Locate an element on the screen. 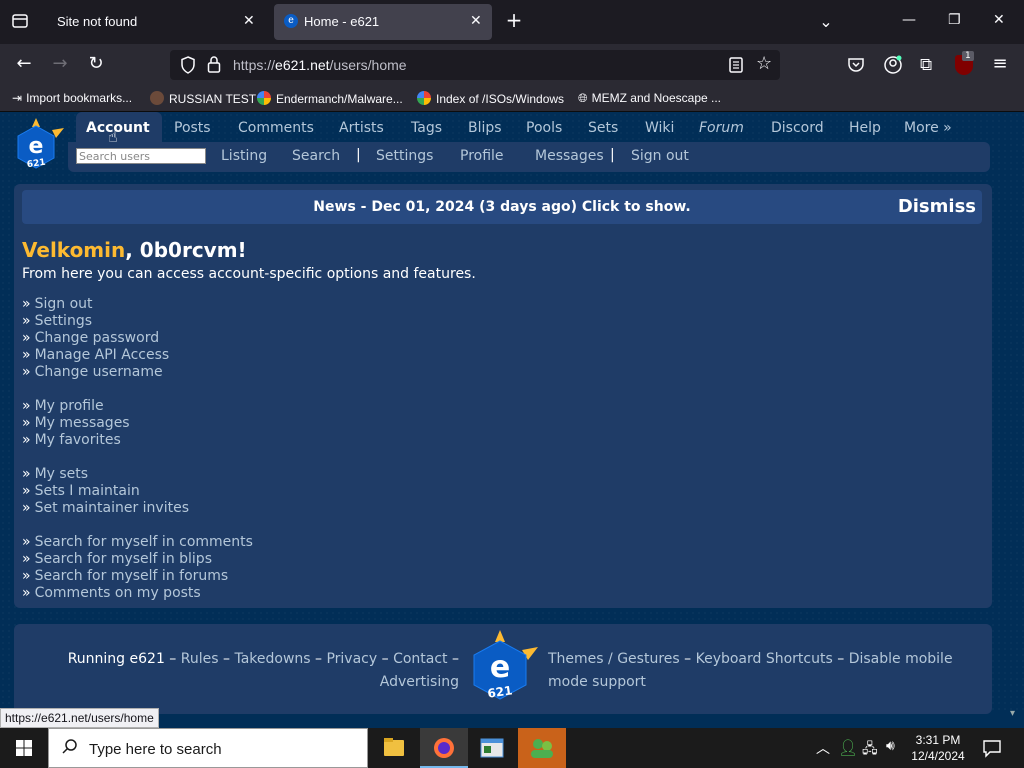 The height and width of the screenshot is (768, 1024). bookmark-label: RUSSIAN TEST is located at coordinates (213, 99).